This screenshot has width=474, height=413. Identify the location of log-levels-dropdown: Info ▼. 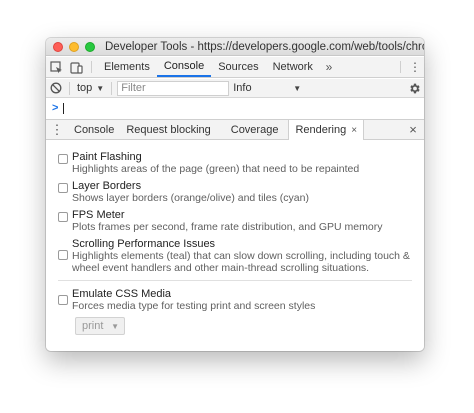
(265, 88).